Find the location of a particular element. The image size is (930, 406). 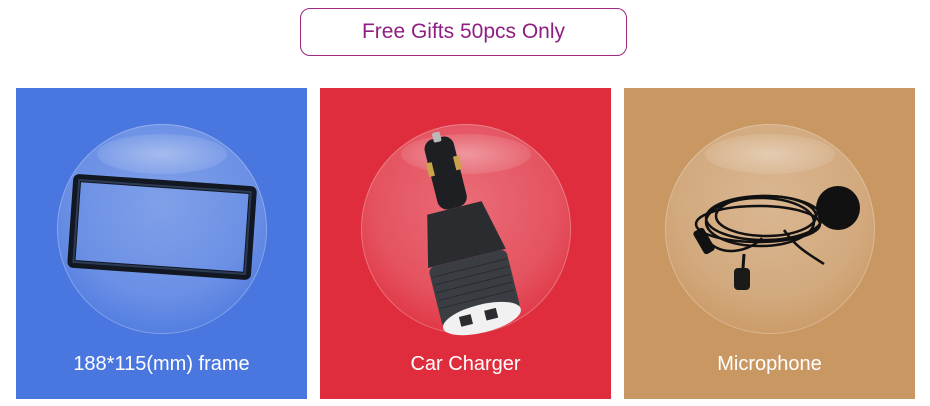

free-gifts-banner: Free Gifts 50pcs Only is located at coordinates (463, 32).